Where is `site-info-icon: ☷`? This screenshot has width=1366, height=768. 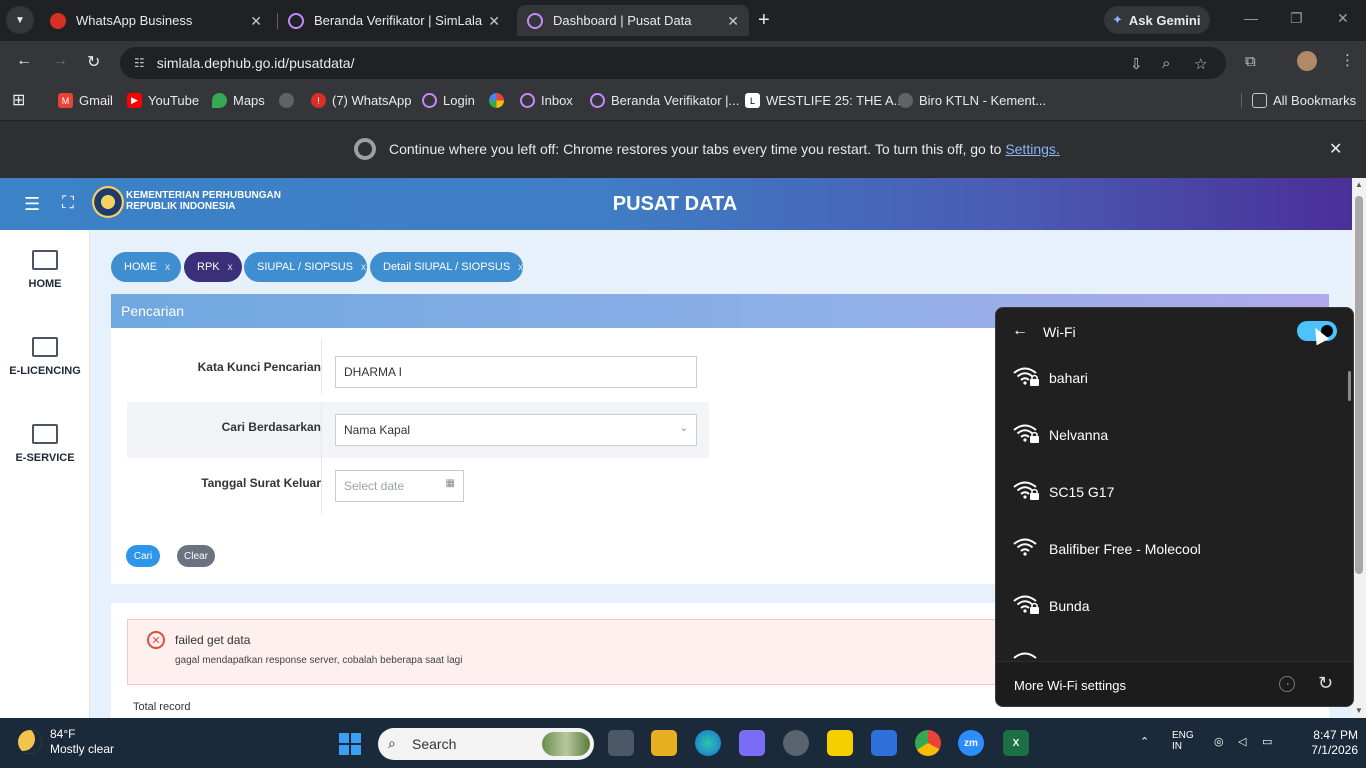
site-info-icon: ☷ is located at coordinates (139, 63).